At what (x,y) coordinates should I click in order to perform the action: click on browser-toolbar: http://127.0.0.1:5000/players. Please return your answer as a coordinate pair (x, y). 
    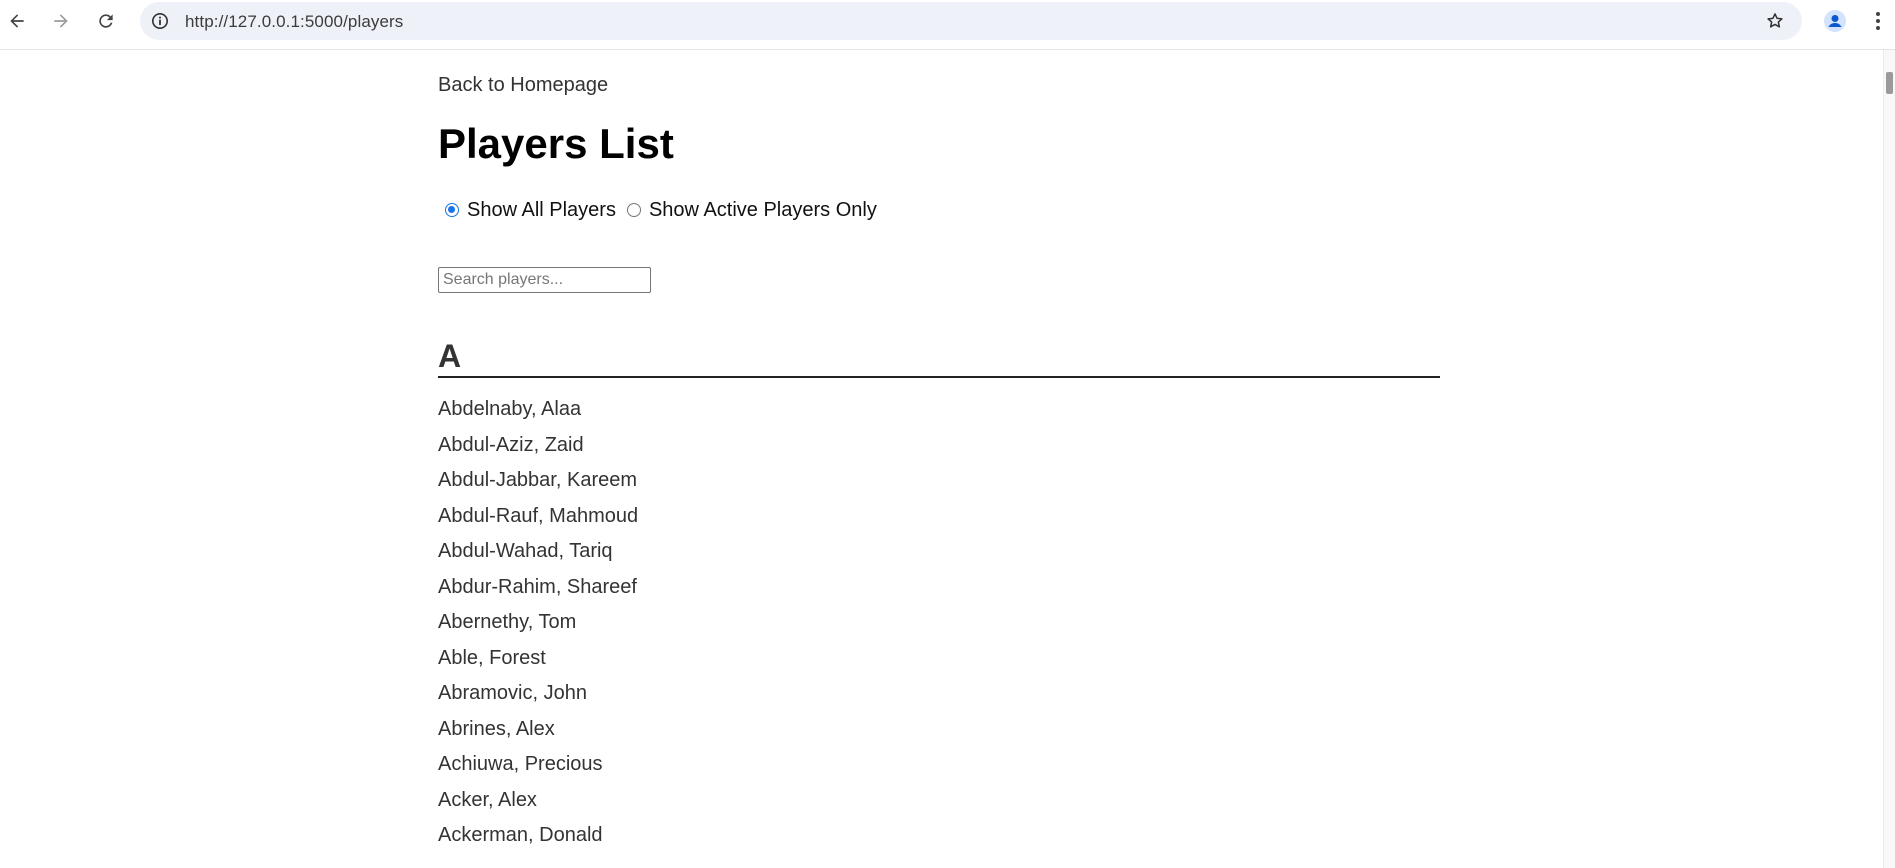
    Looking at the image, I should click on (947, 25).